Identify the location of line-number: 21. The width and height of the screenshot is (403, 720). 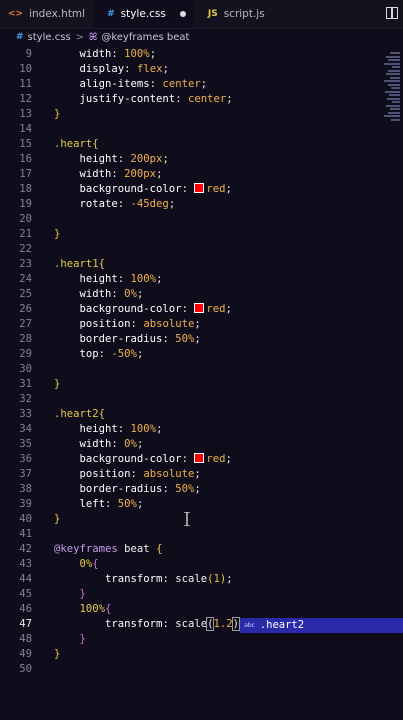
(25, 234).